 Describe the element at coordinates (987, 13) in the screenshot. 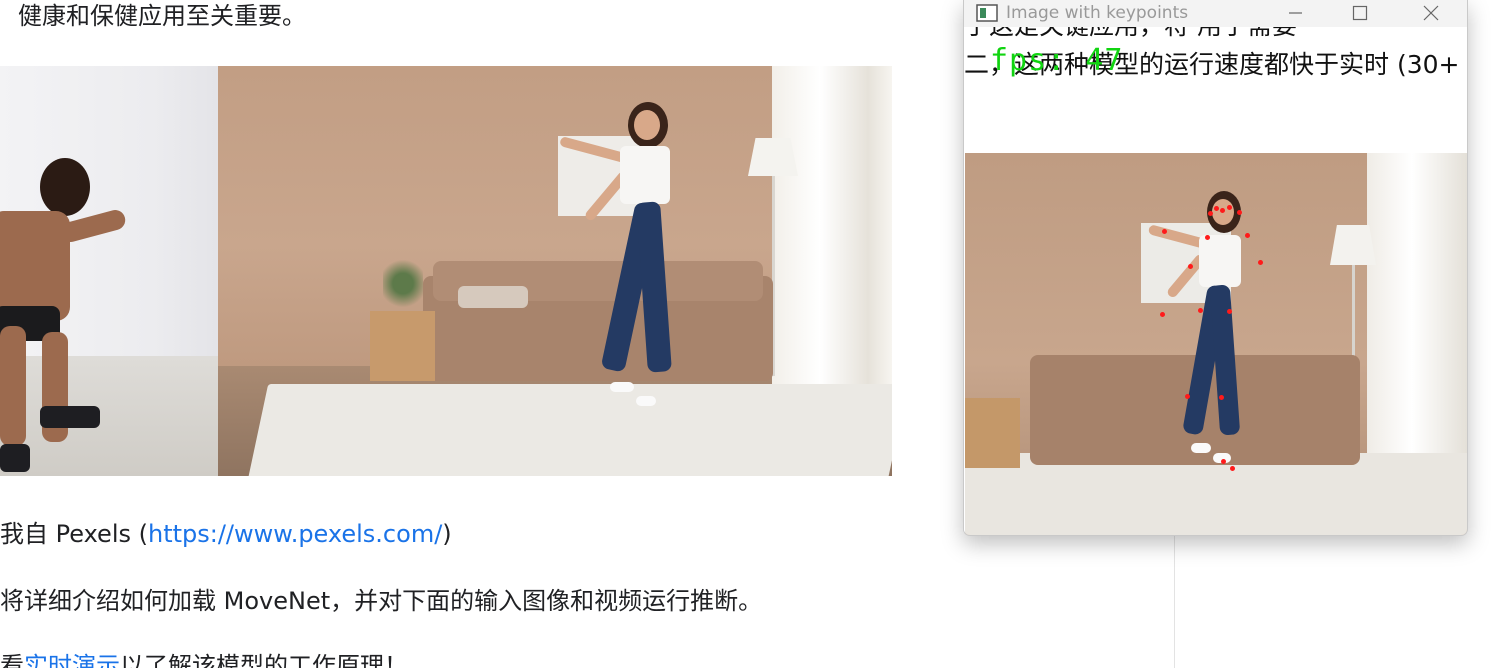

I see `window-app-icon` at that location.